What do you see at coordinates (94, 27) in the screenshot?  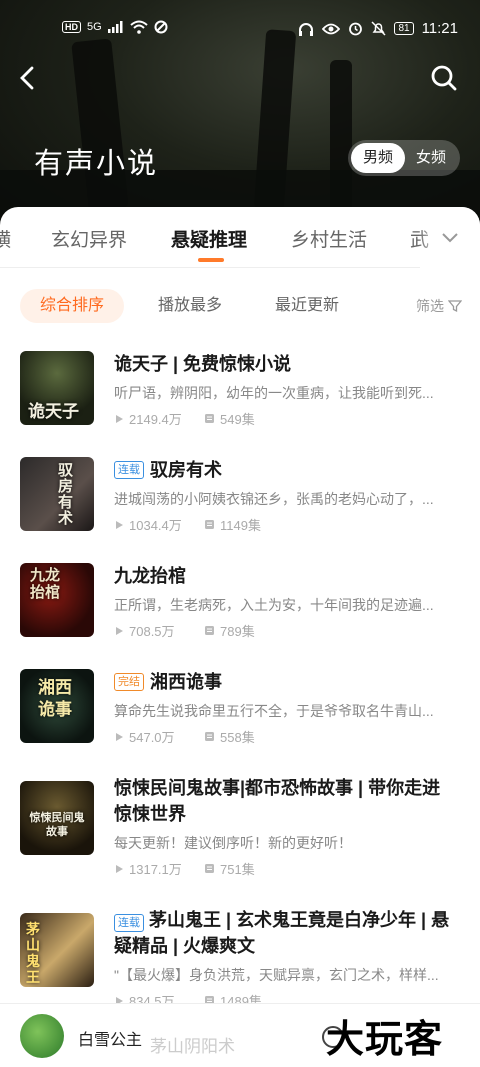 I see `network-label: 5G` at bounding box center [94, 27].